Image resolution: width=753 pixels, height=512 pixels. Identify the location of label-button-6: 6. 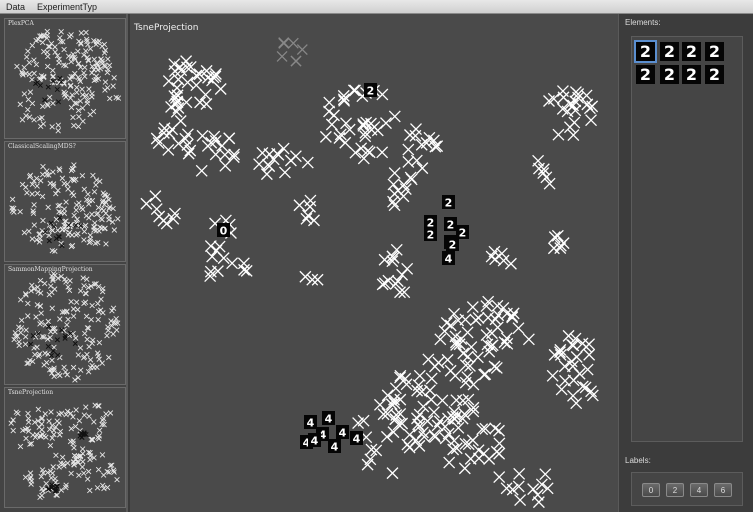
(723, 490).